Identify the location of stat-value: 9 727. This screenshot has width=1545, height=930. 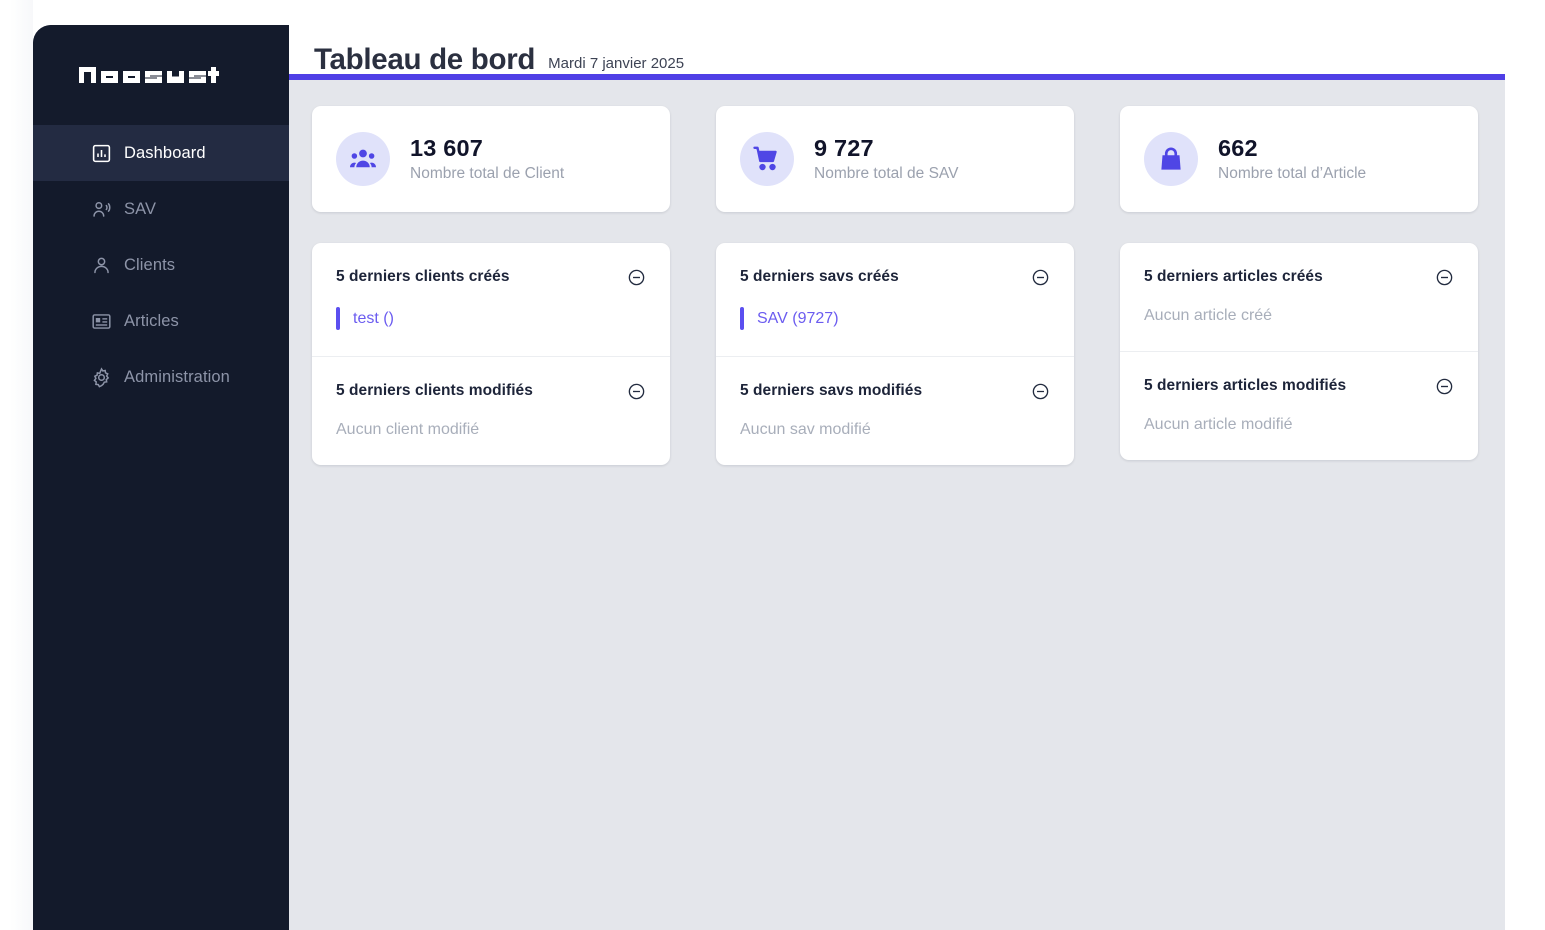
(844, 148).